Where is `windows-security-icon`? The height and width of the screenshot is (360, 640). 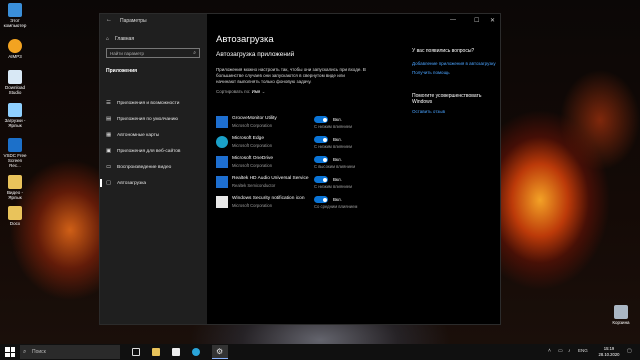
windows-security-icon is located at coordinates (222, 202).